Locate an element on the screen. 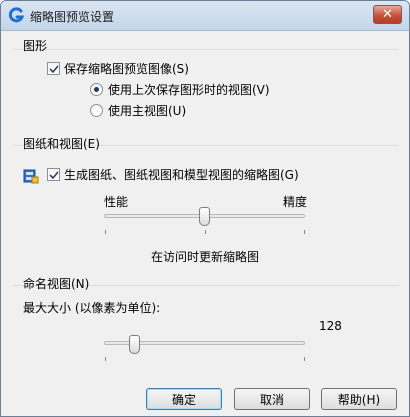 The height and width of the screenshot is (417, 410). graphics-group-title: 图形 is located at coordinates (35, 46).